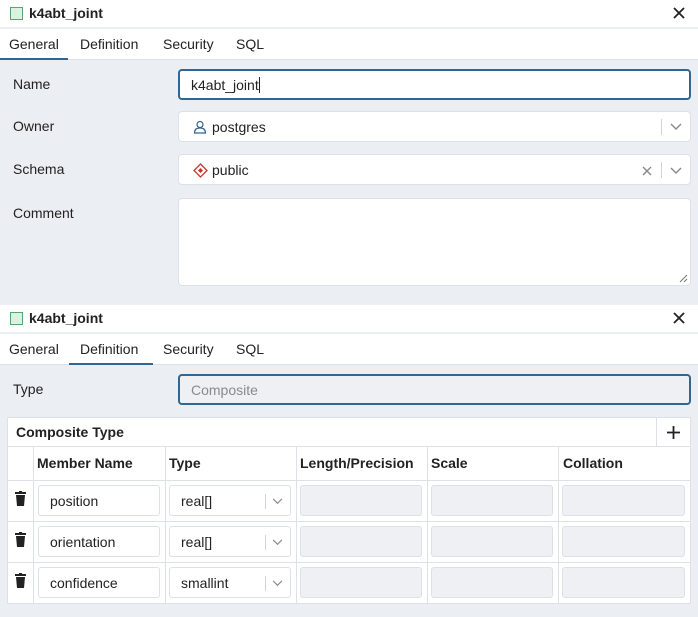  What do you see at coordinates (357, 463) in the screenshot?
I see `column-length-precision: Length/Precision` at bounding box center [357, 463].